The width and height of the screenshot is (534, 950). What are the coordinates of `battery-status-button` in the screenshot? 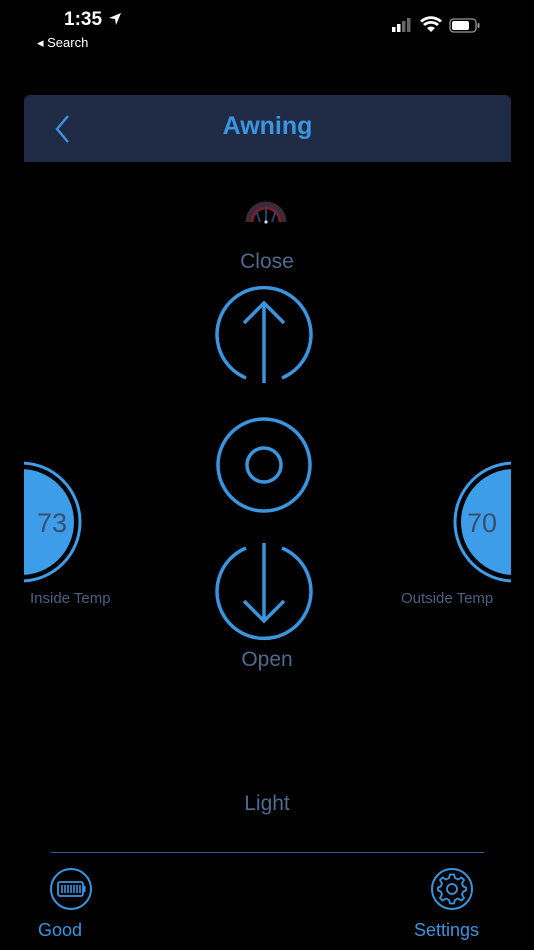 It's located at (71, 891).